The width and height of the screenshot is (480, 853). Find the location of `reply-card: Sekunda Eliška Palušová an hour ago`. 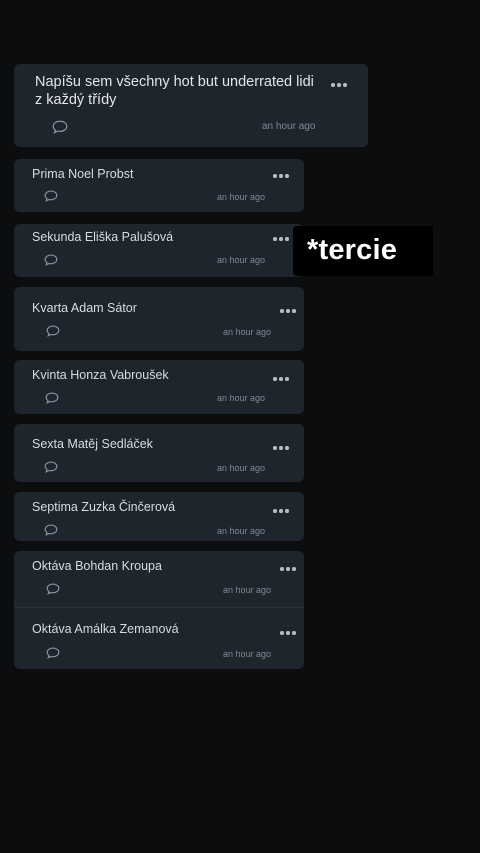

reply-card: Sekunda Eliška Palušová an hour ago is located at coordinates (159, 250).